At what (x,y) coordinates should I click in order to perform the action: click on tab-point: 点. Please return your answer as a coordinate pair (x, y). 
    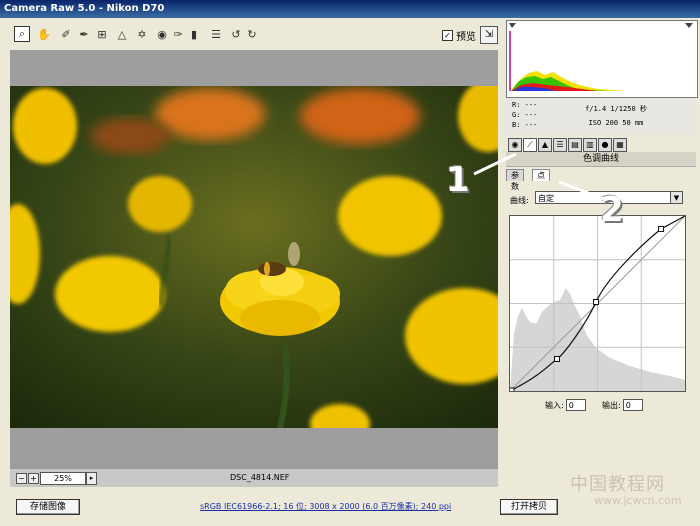
    Looking at the image, I should click on (541, 175).